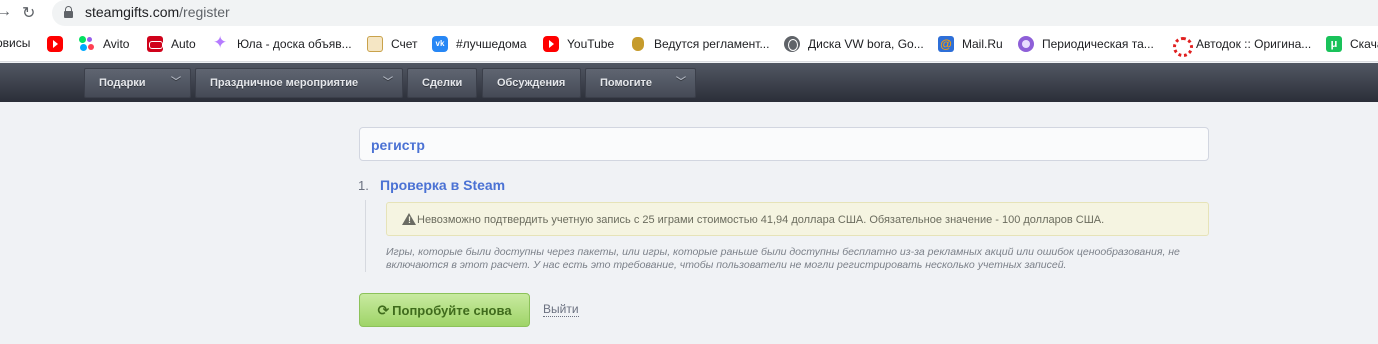 The image size is (1378, 344). I want to click on bookmark-avito: Avito, so click(104, 44).